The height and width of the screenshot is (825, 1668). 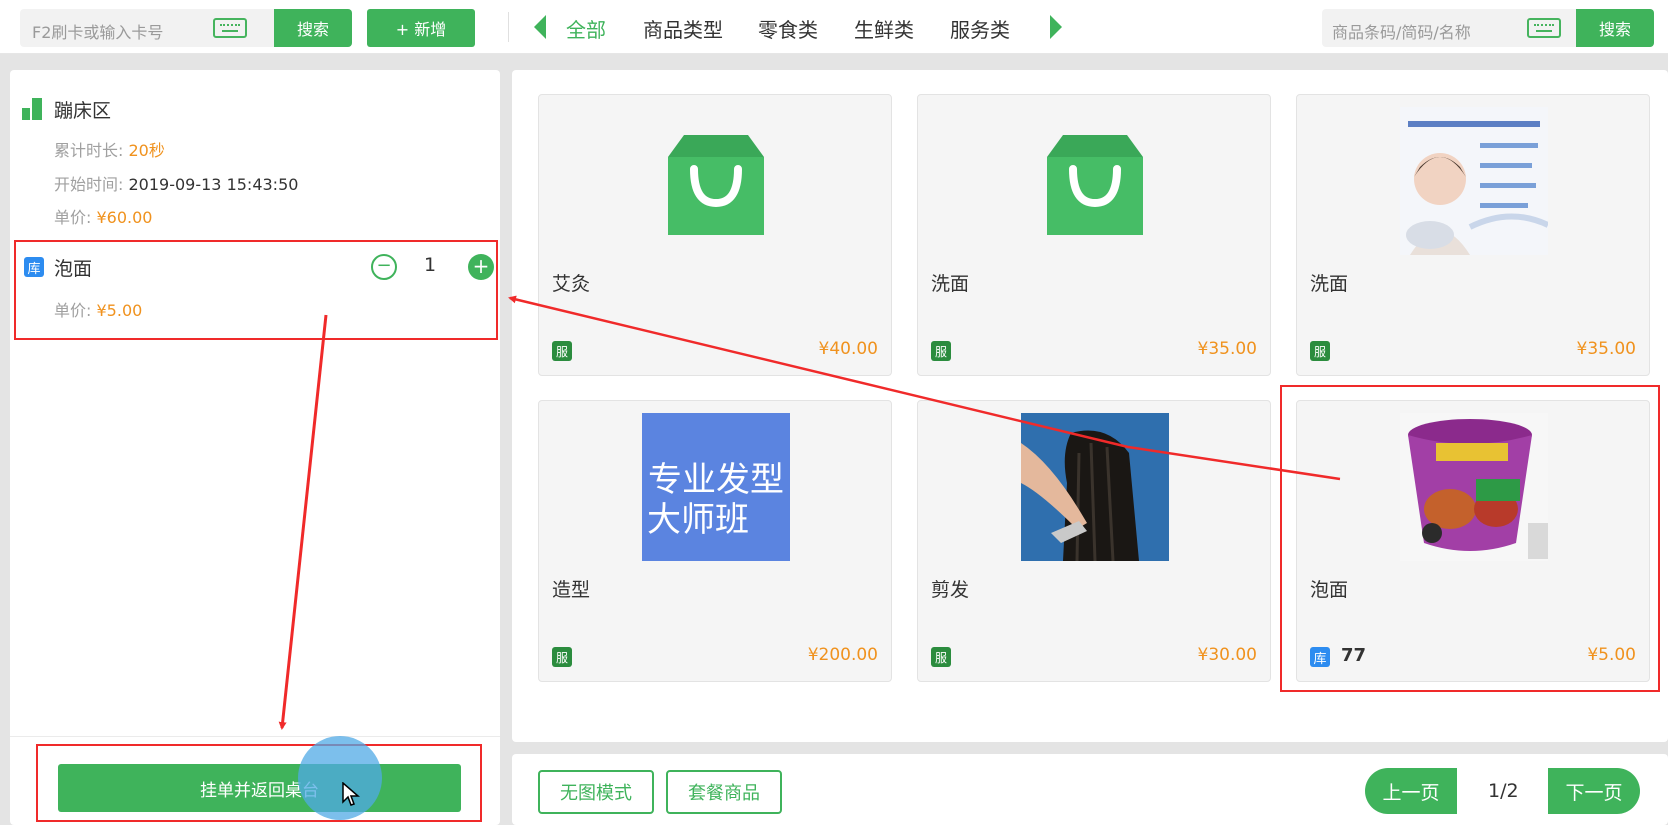 I want to click on tab-services: 服务类, so click(x=980, y=28).